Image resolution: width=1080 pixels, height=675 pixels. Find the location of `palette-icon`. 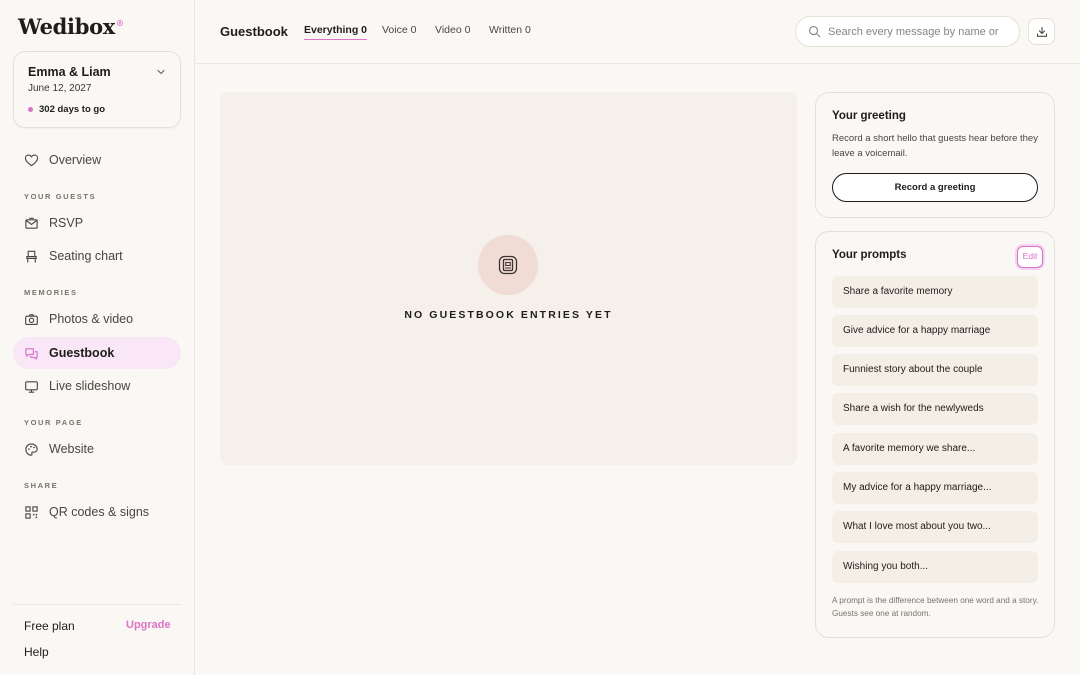

palette-icon is located at coordinates (31, 449).